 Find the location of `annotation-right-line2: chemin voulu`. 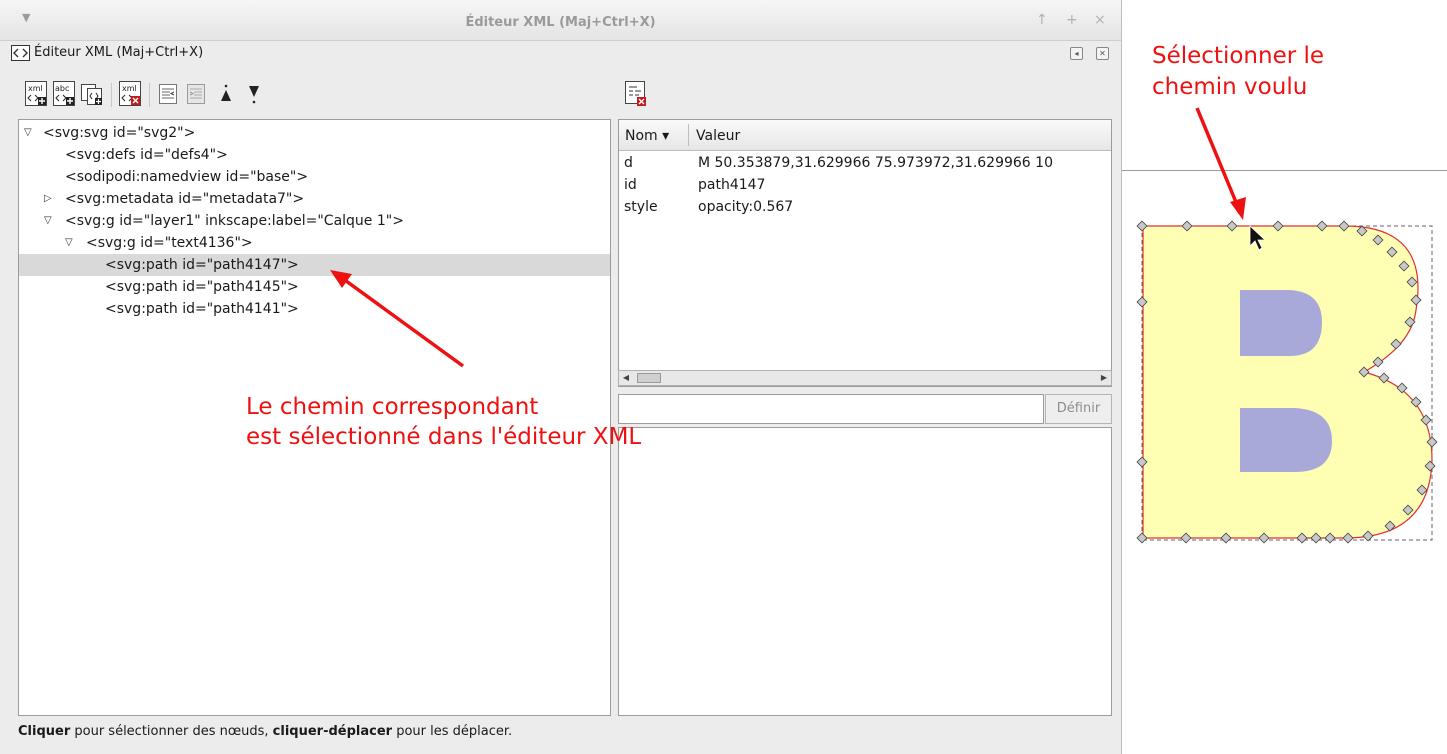

annotation-right-line2: chemin voulu is located at coordinates (1230, 87).